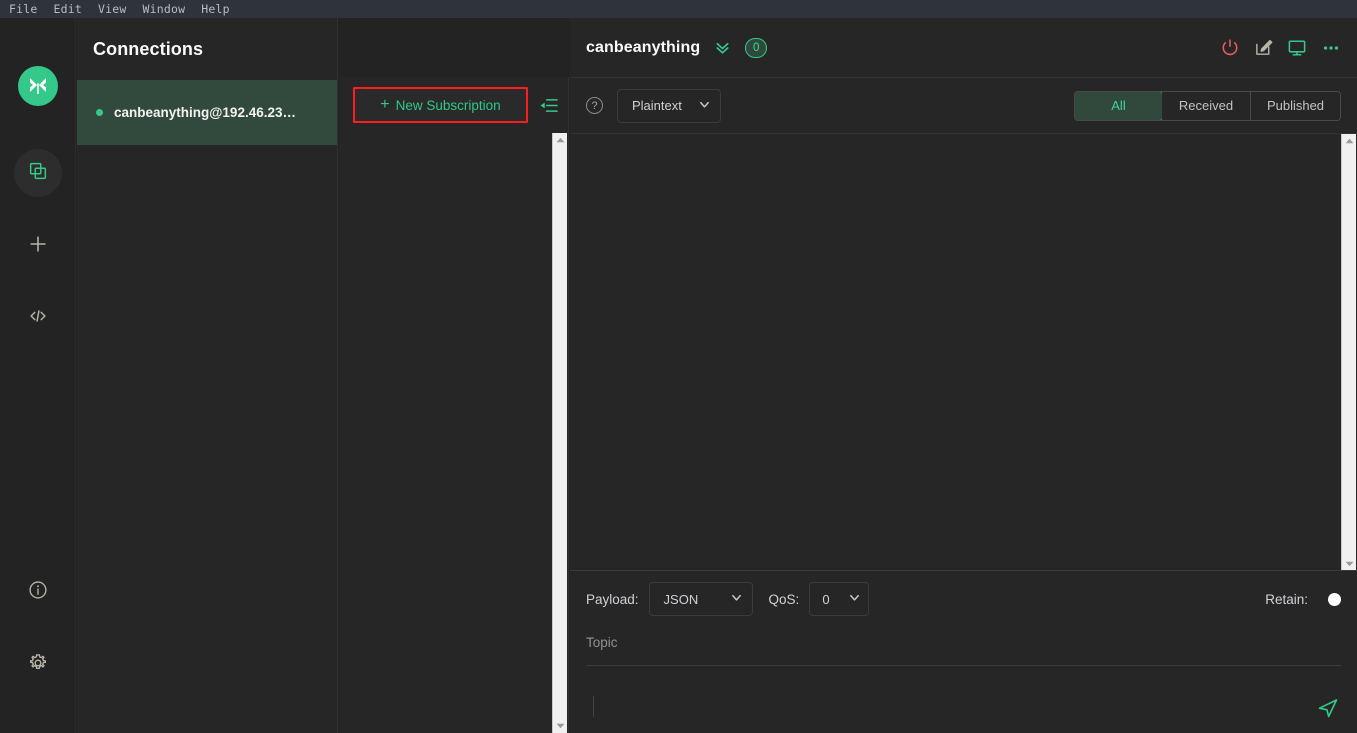 This screenshot has width=1357, height=733. I want to click on payload-format-select: Plaintext, so click(669, 105).